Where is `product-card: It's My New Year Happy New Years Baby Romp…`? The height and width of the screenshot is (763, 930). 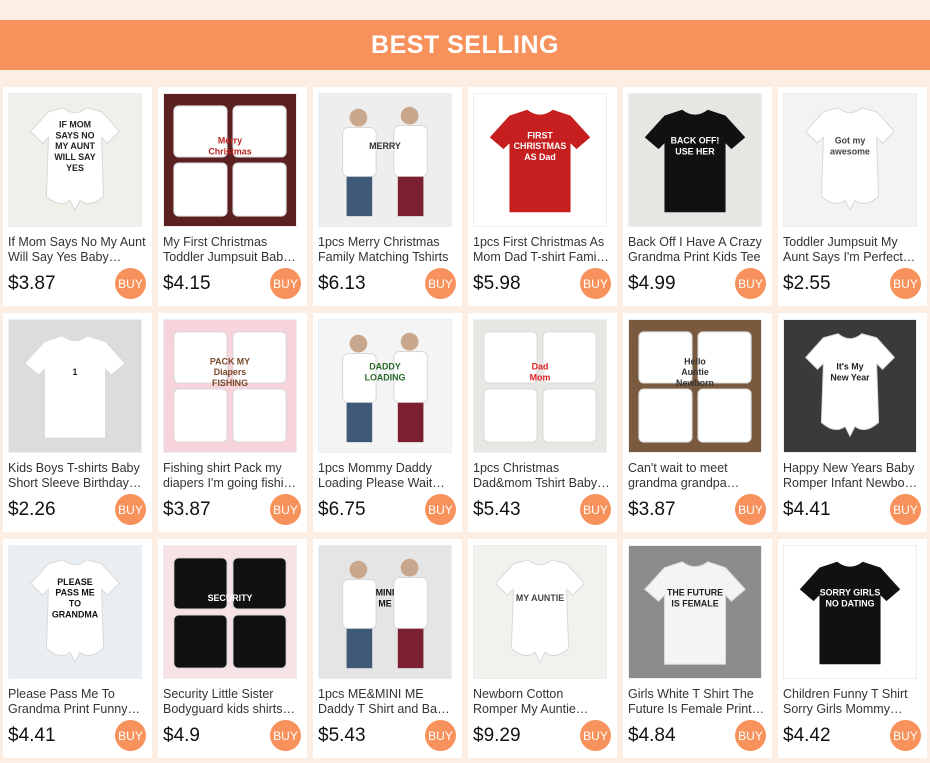 product-card: It's My New Year Happy New Years Baby Romp… is located at coordinates (852, 422).